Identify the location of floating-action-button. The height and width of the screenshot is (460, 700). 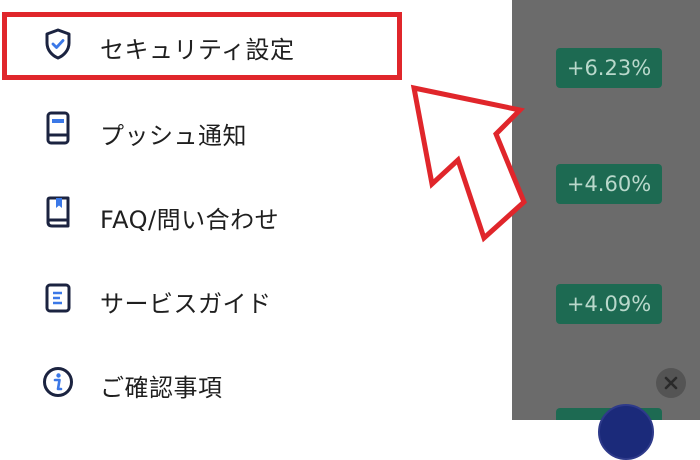
(626, 432).